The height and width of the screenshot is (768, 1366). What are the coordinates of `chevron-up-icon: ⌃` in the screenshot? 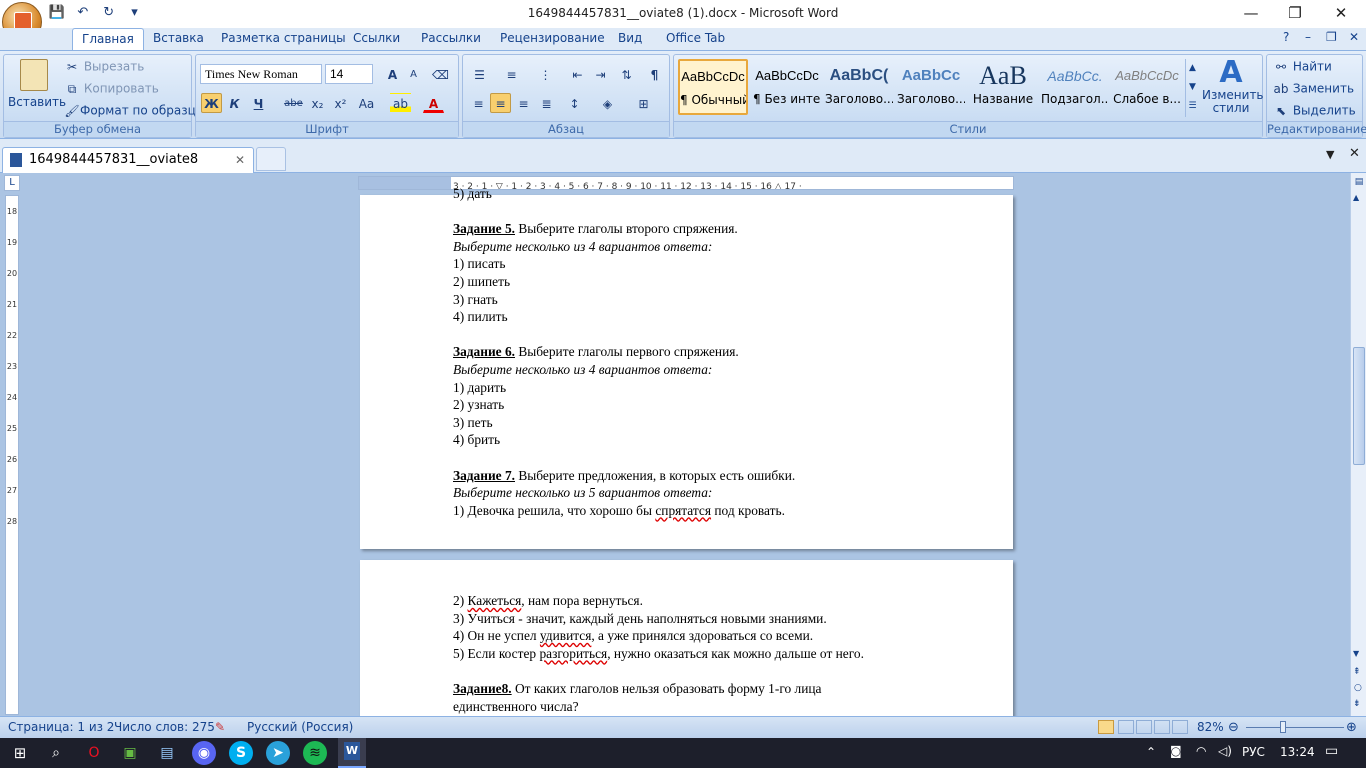 It's located at (1151, 752).